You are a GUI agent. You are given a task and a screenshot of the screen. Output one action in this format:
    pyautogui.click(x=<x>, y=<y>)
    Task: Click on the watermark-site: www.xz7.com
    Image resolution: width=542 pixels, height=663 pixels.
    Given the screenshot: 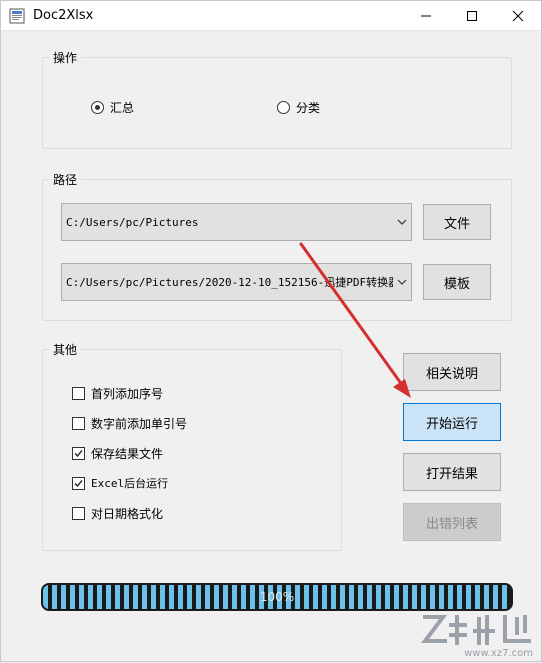 What is the action you would take?
    pyautogui.click(x=498, y=653)
    